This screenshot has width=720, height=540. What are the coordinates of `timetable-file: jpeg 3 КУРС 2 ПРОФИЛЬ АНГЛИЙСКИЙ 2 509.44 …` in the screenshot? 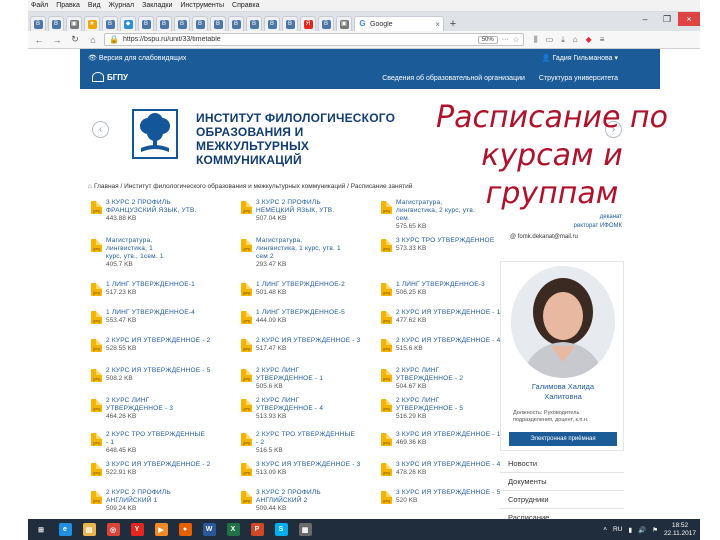 It's located at (305, 503).